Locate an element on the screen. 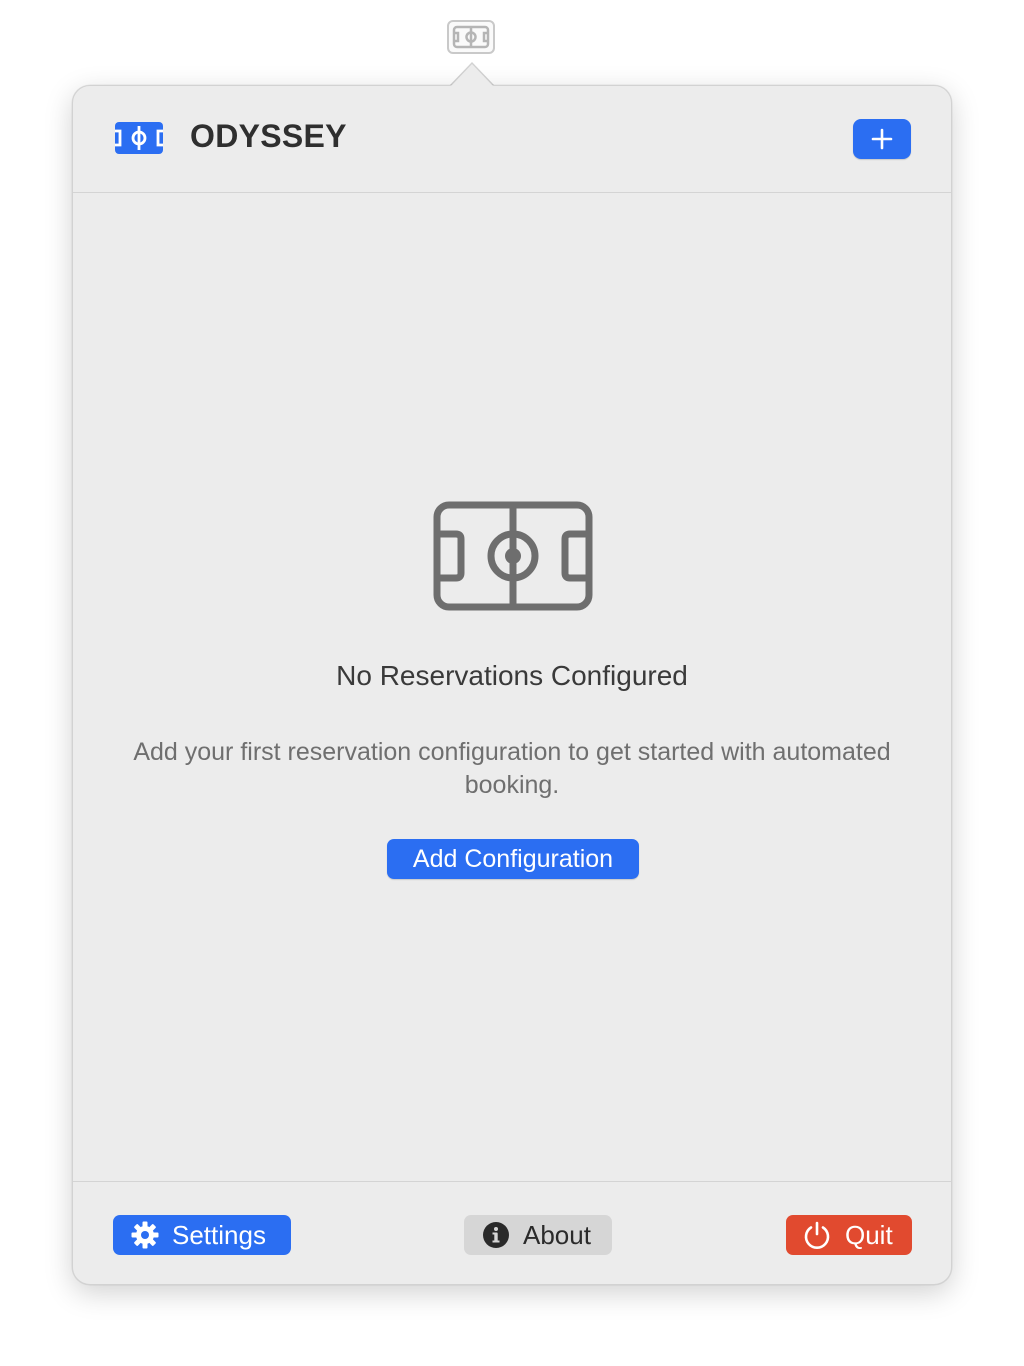  popover-arrow is located at coordinates (472, 75).